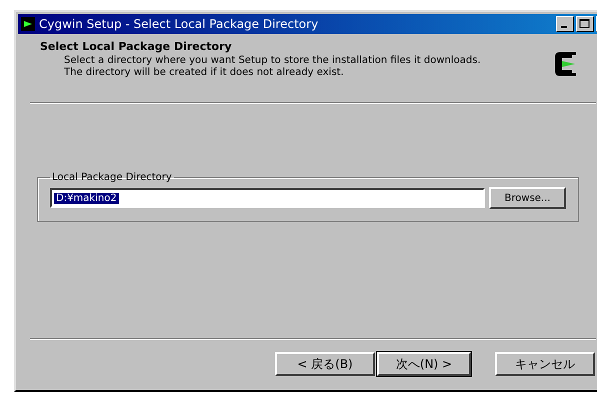 This screenshot has width=597, height=408. I want to click on directory-input-field: D:¥makino2, so click(267, 198).